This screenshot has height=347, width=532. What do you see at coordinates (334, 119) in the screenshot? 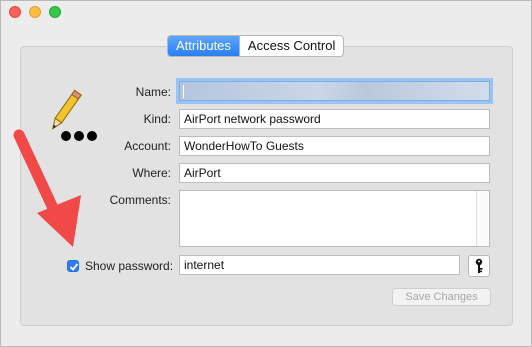
I see `kind-field: AirPort network password` at bounding box center [334, 119].